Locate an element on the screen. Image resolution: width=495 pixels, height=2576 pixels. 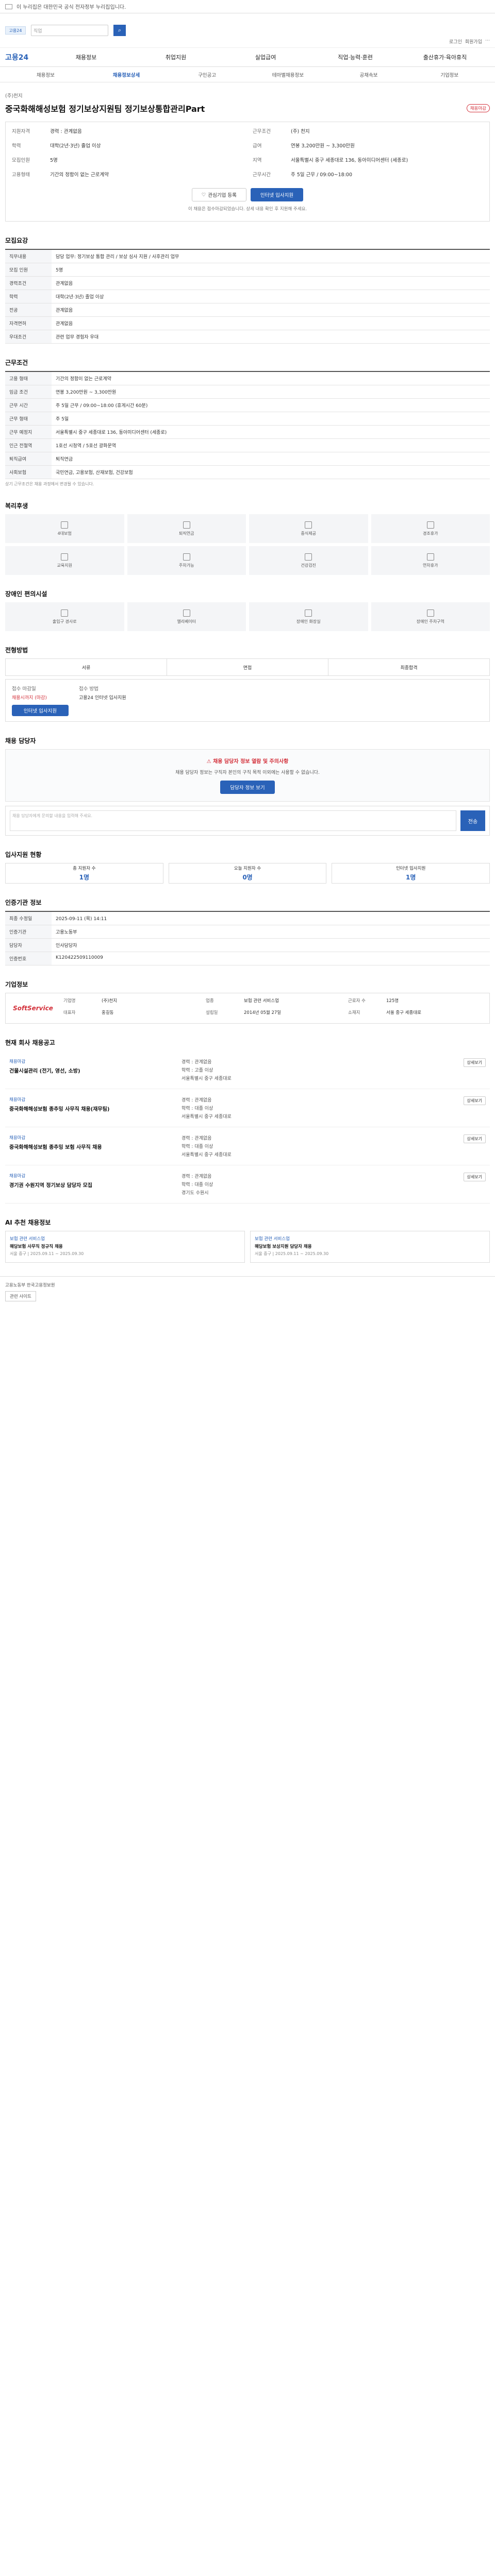
table-row: 인증기관 고용노동부 is located at coordinates (247, 932).